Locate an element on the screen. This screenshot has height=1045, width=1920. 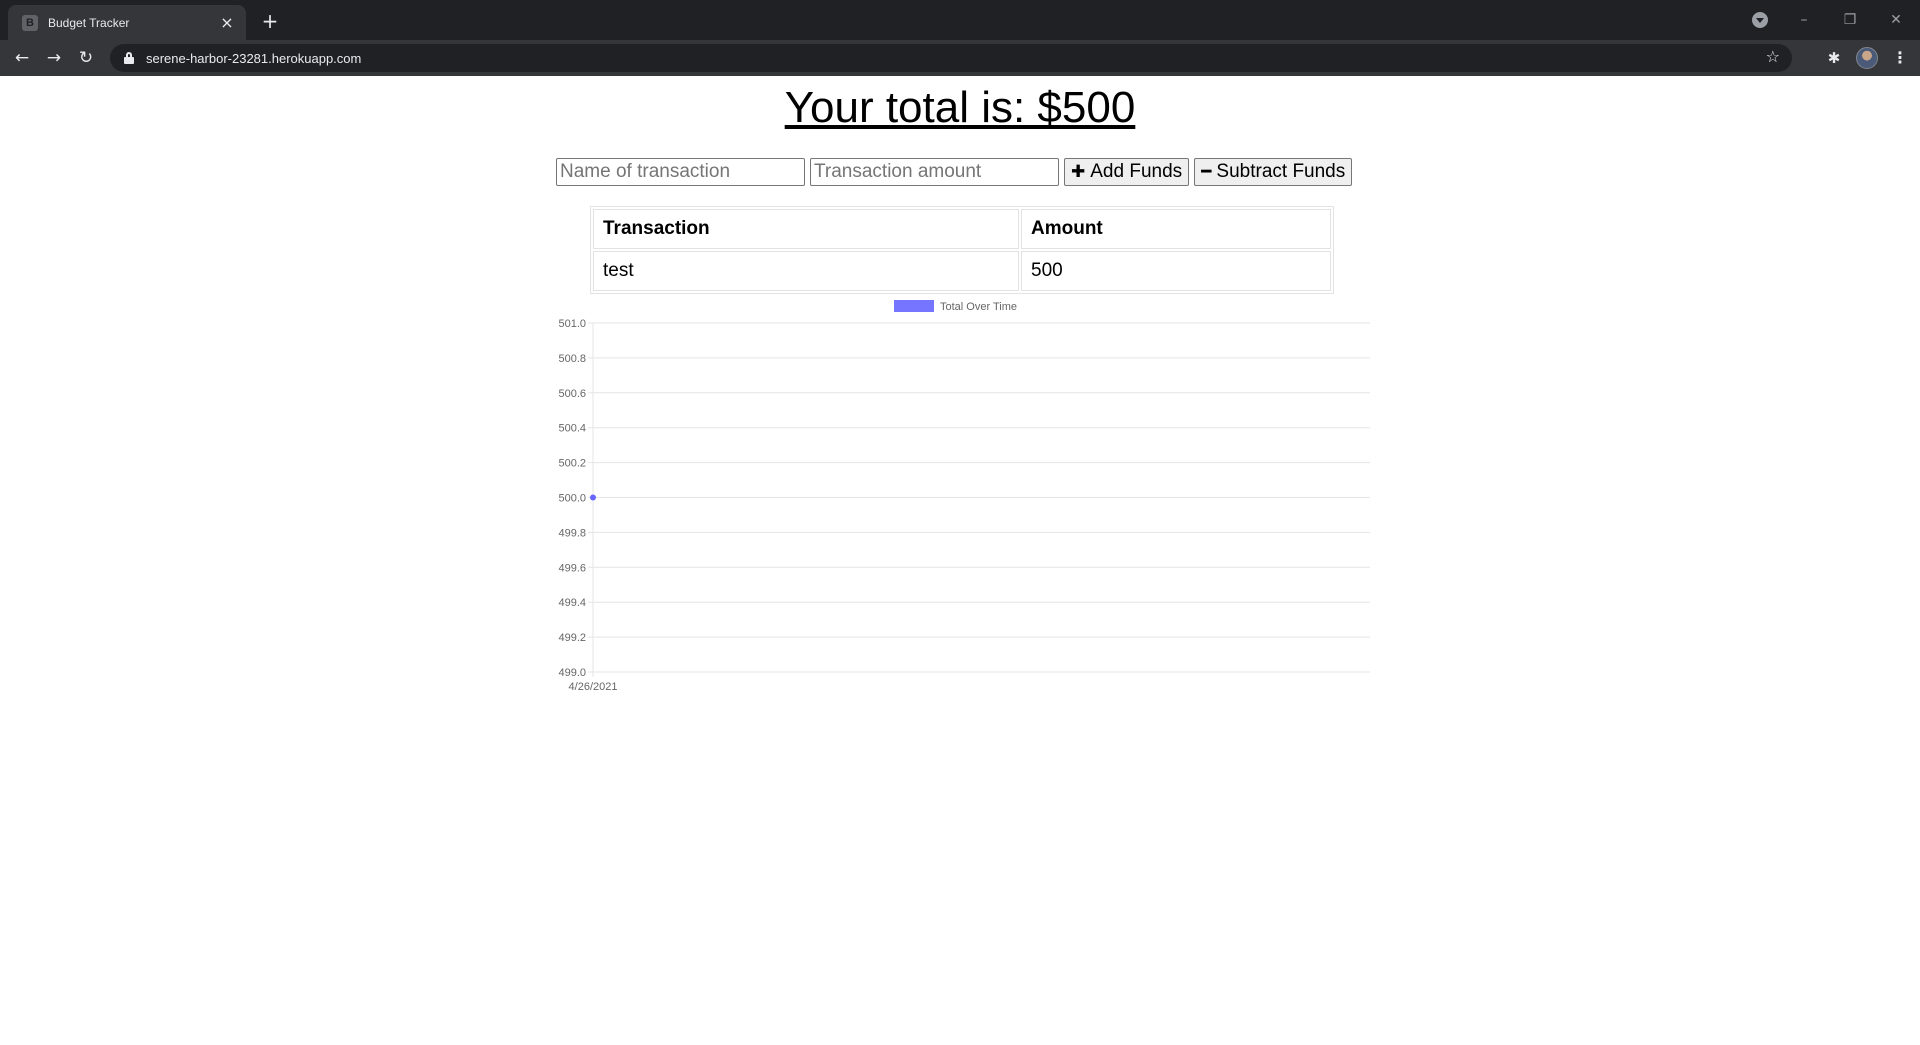
y-tick-label: 499.0 is located at coordinates (572, 673).